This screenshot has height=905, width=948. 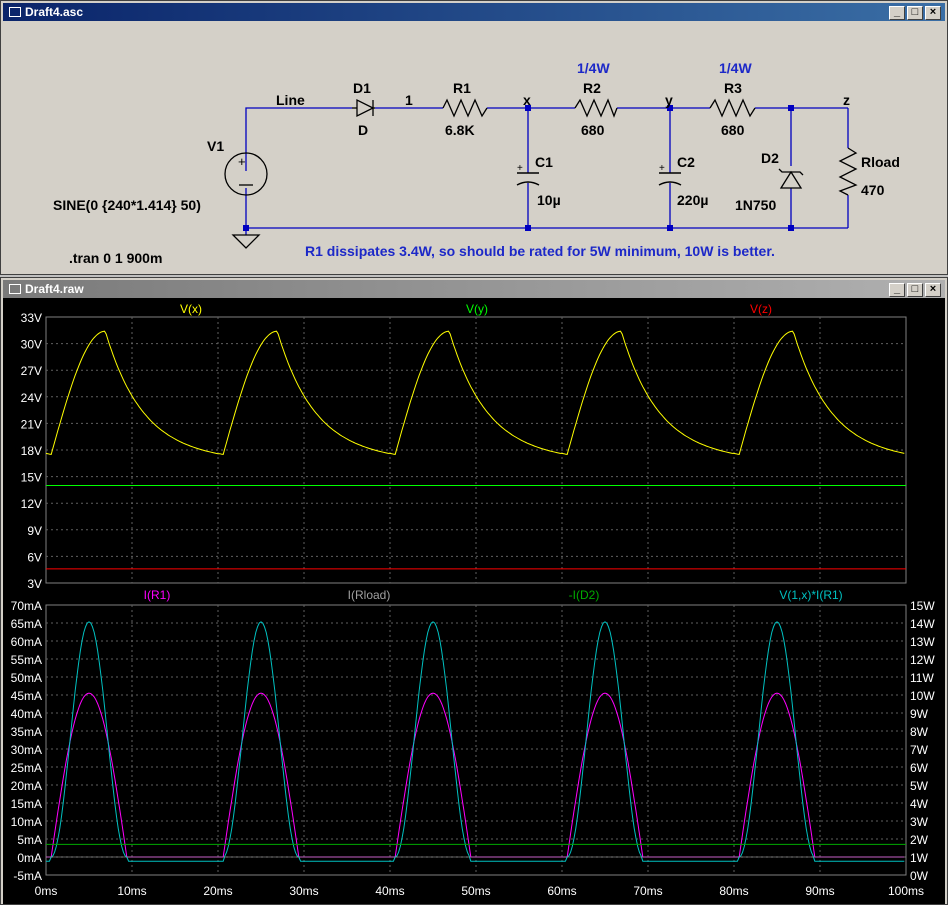 What do you see at coordinates (389, 891) in the screenshot?
I see `x-tick-label: 40ms` at bounding box center [389, 891].